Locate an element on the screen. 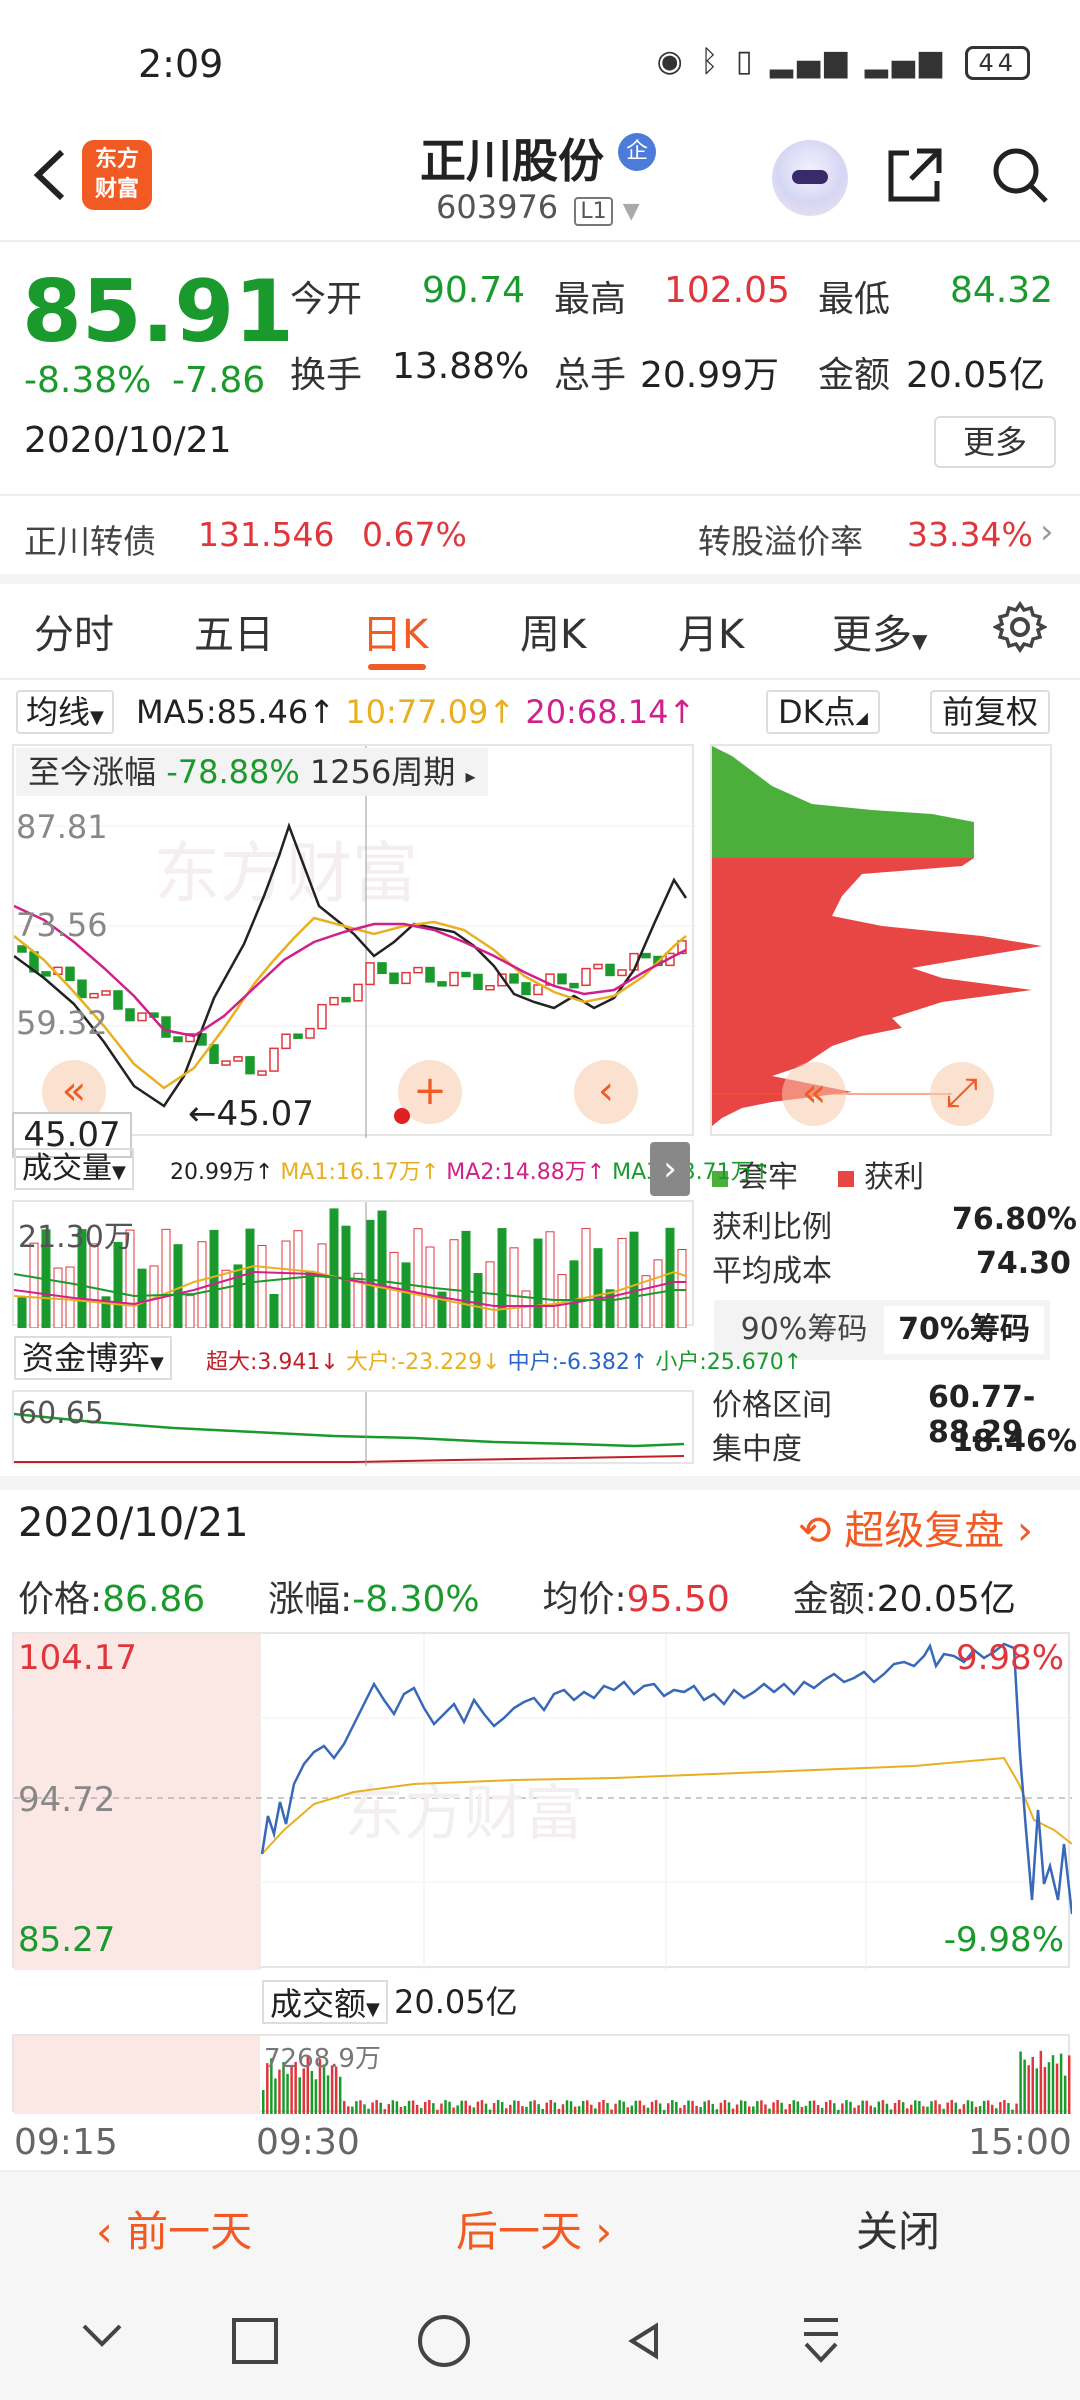 This screenshot has width=1080, height=2400. chevron-down-icon is located at coordinates (102, 2335).